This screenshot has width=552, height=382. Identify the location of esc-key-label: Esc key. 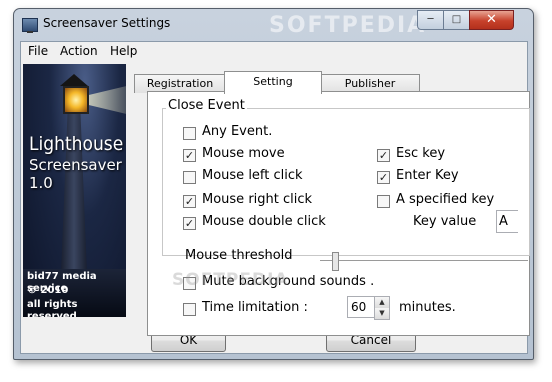
(421, 153).